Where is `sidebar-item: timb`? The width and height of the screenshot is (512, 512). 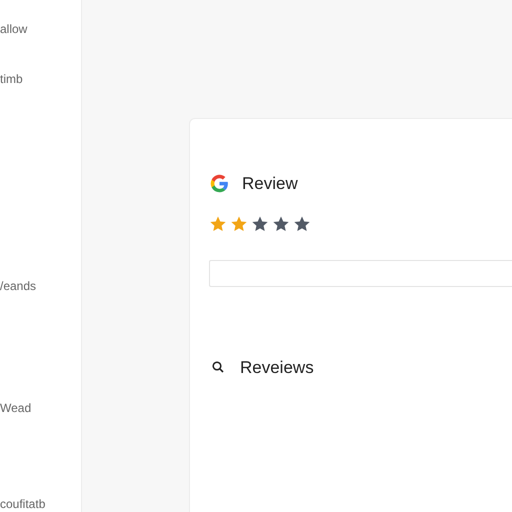
sidebar-item: timb is located at coordinates (40, 79).